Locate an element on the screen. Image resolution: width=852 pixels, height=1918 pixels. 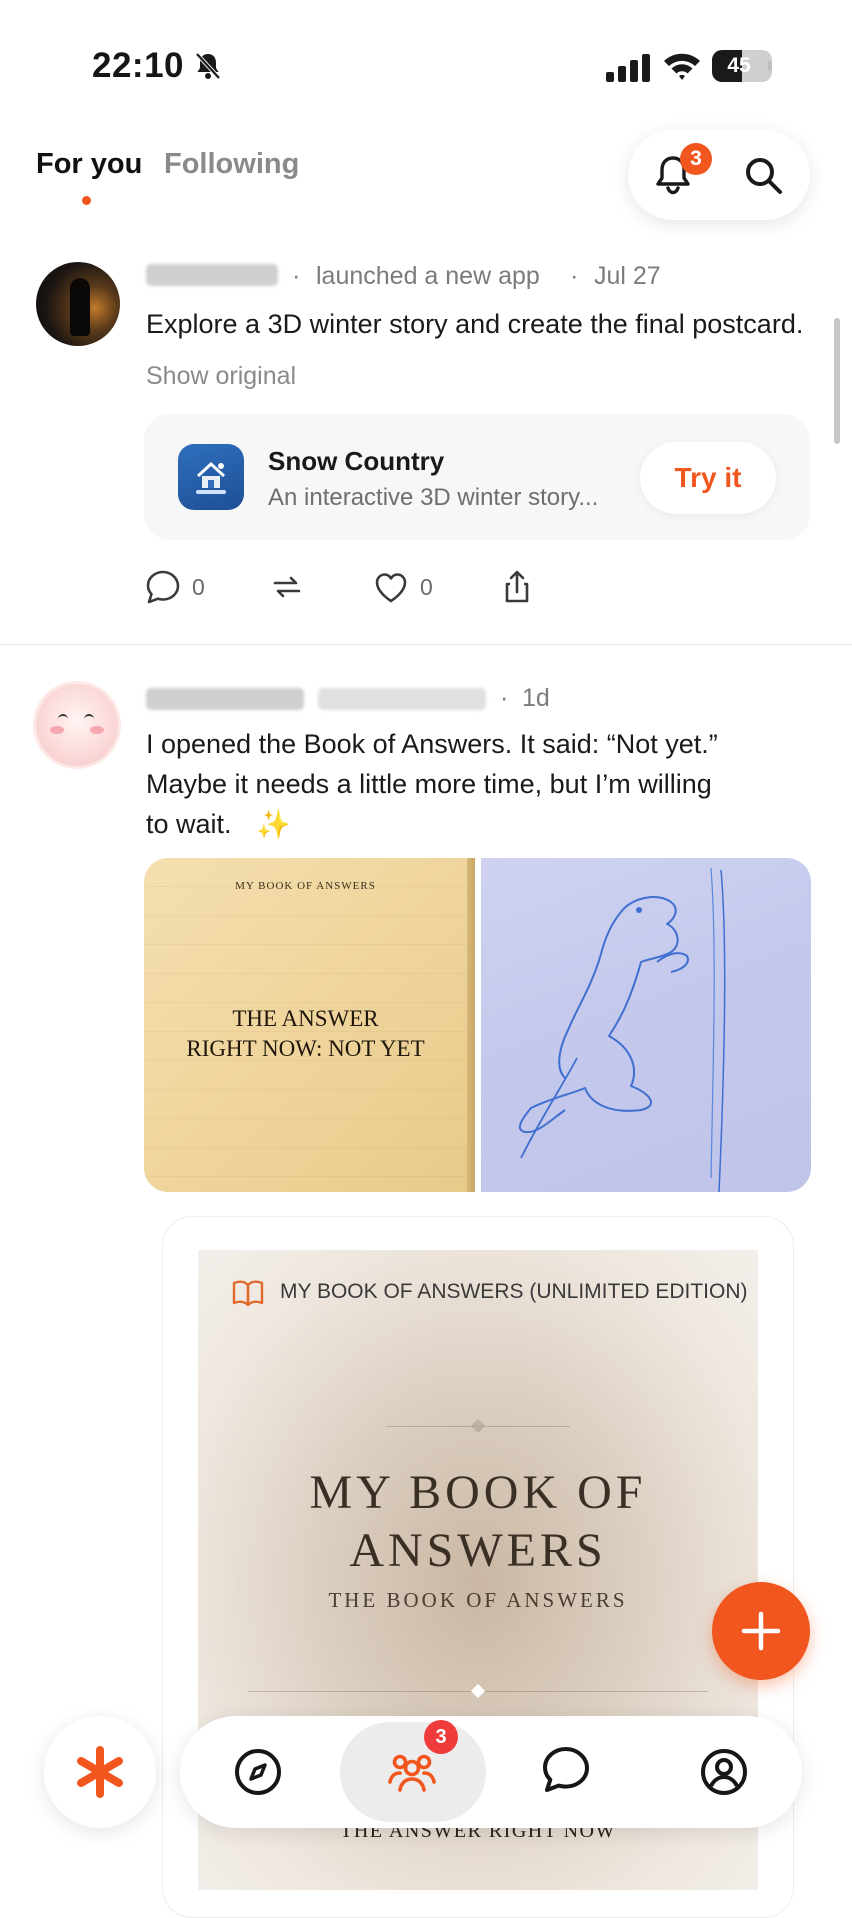
battery-level: 45 is located at coordinates (739, 65).